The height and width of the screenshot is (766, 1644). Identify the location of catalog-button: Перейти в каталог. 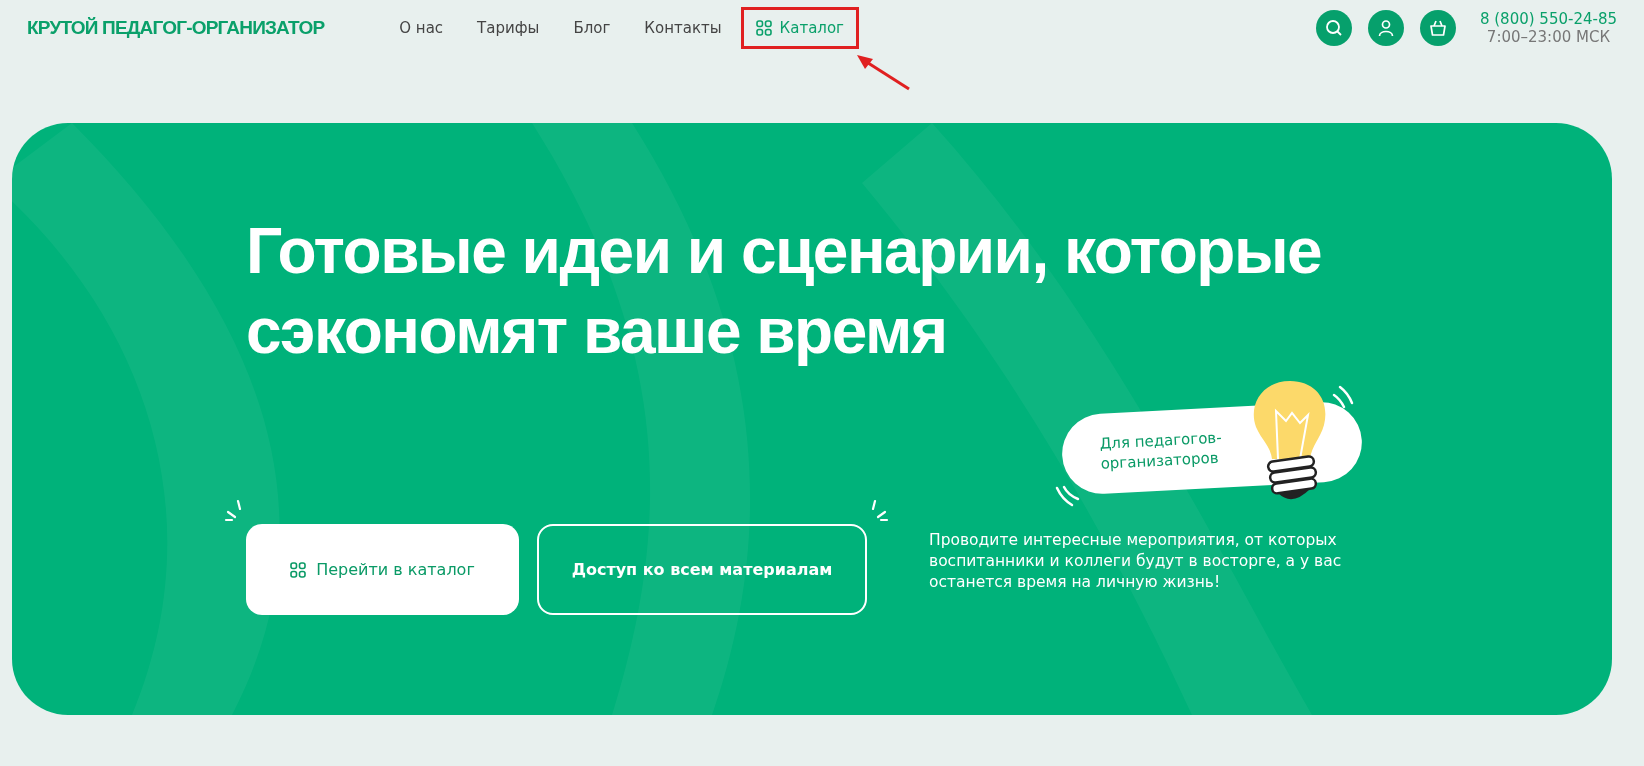
(382, 569).